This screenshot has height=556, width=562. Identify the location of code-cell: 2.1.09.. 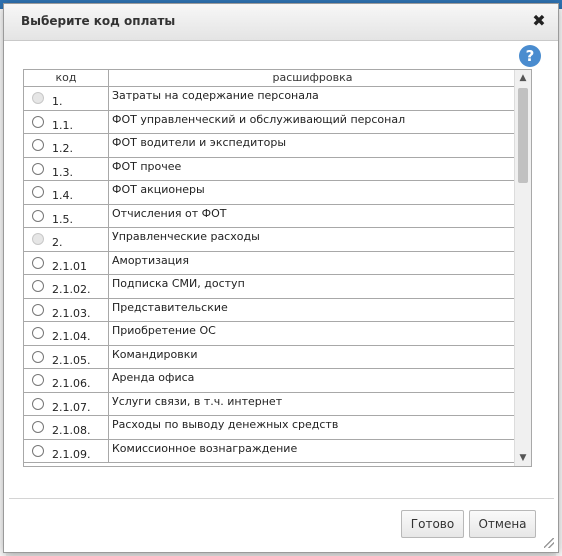
(66, 450).